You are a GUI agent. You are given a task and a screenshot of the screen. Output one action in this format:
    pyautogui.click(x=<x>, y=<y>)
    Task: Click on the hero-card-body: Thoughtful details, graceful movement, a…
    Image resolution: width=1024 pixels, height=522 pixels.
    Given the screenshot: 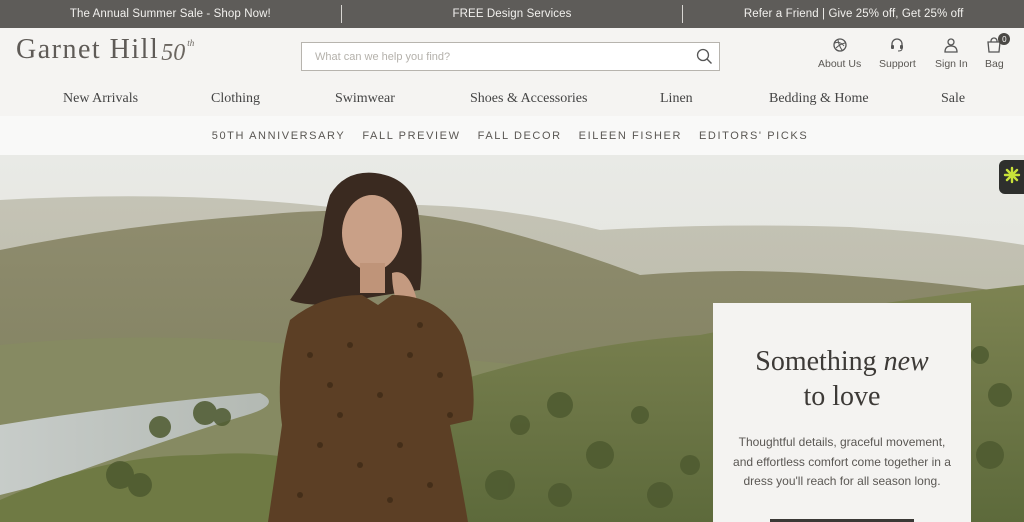 What is the action you would take?
    pyautogui.click(x=842, y=461)
    